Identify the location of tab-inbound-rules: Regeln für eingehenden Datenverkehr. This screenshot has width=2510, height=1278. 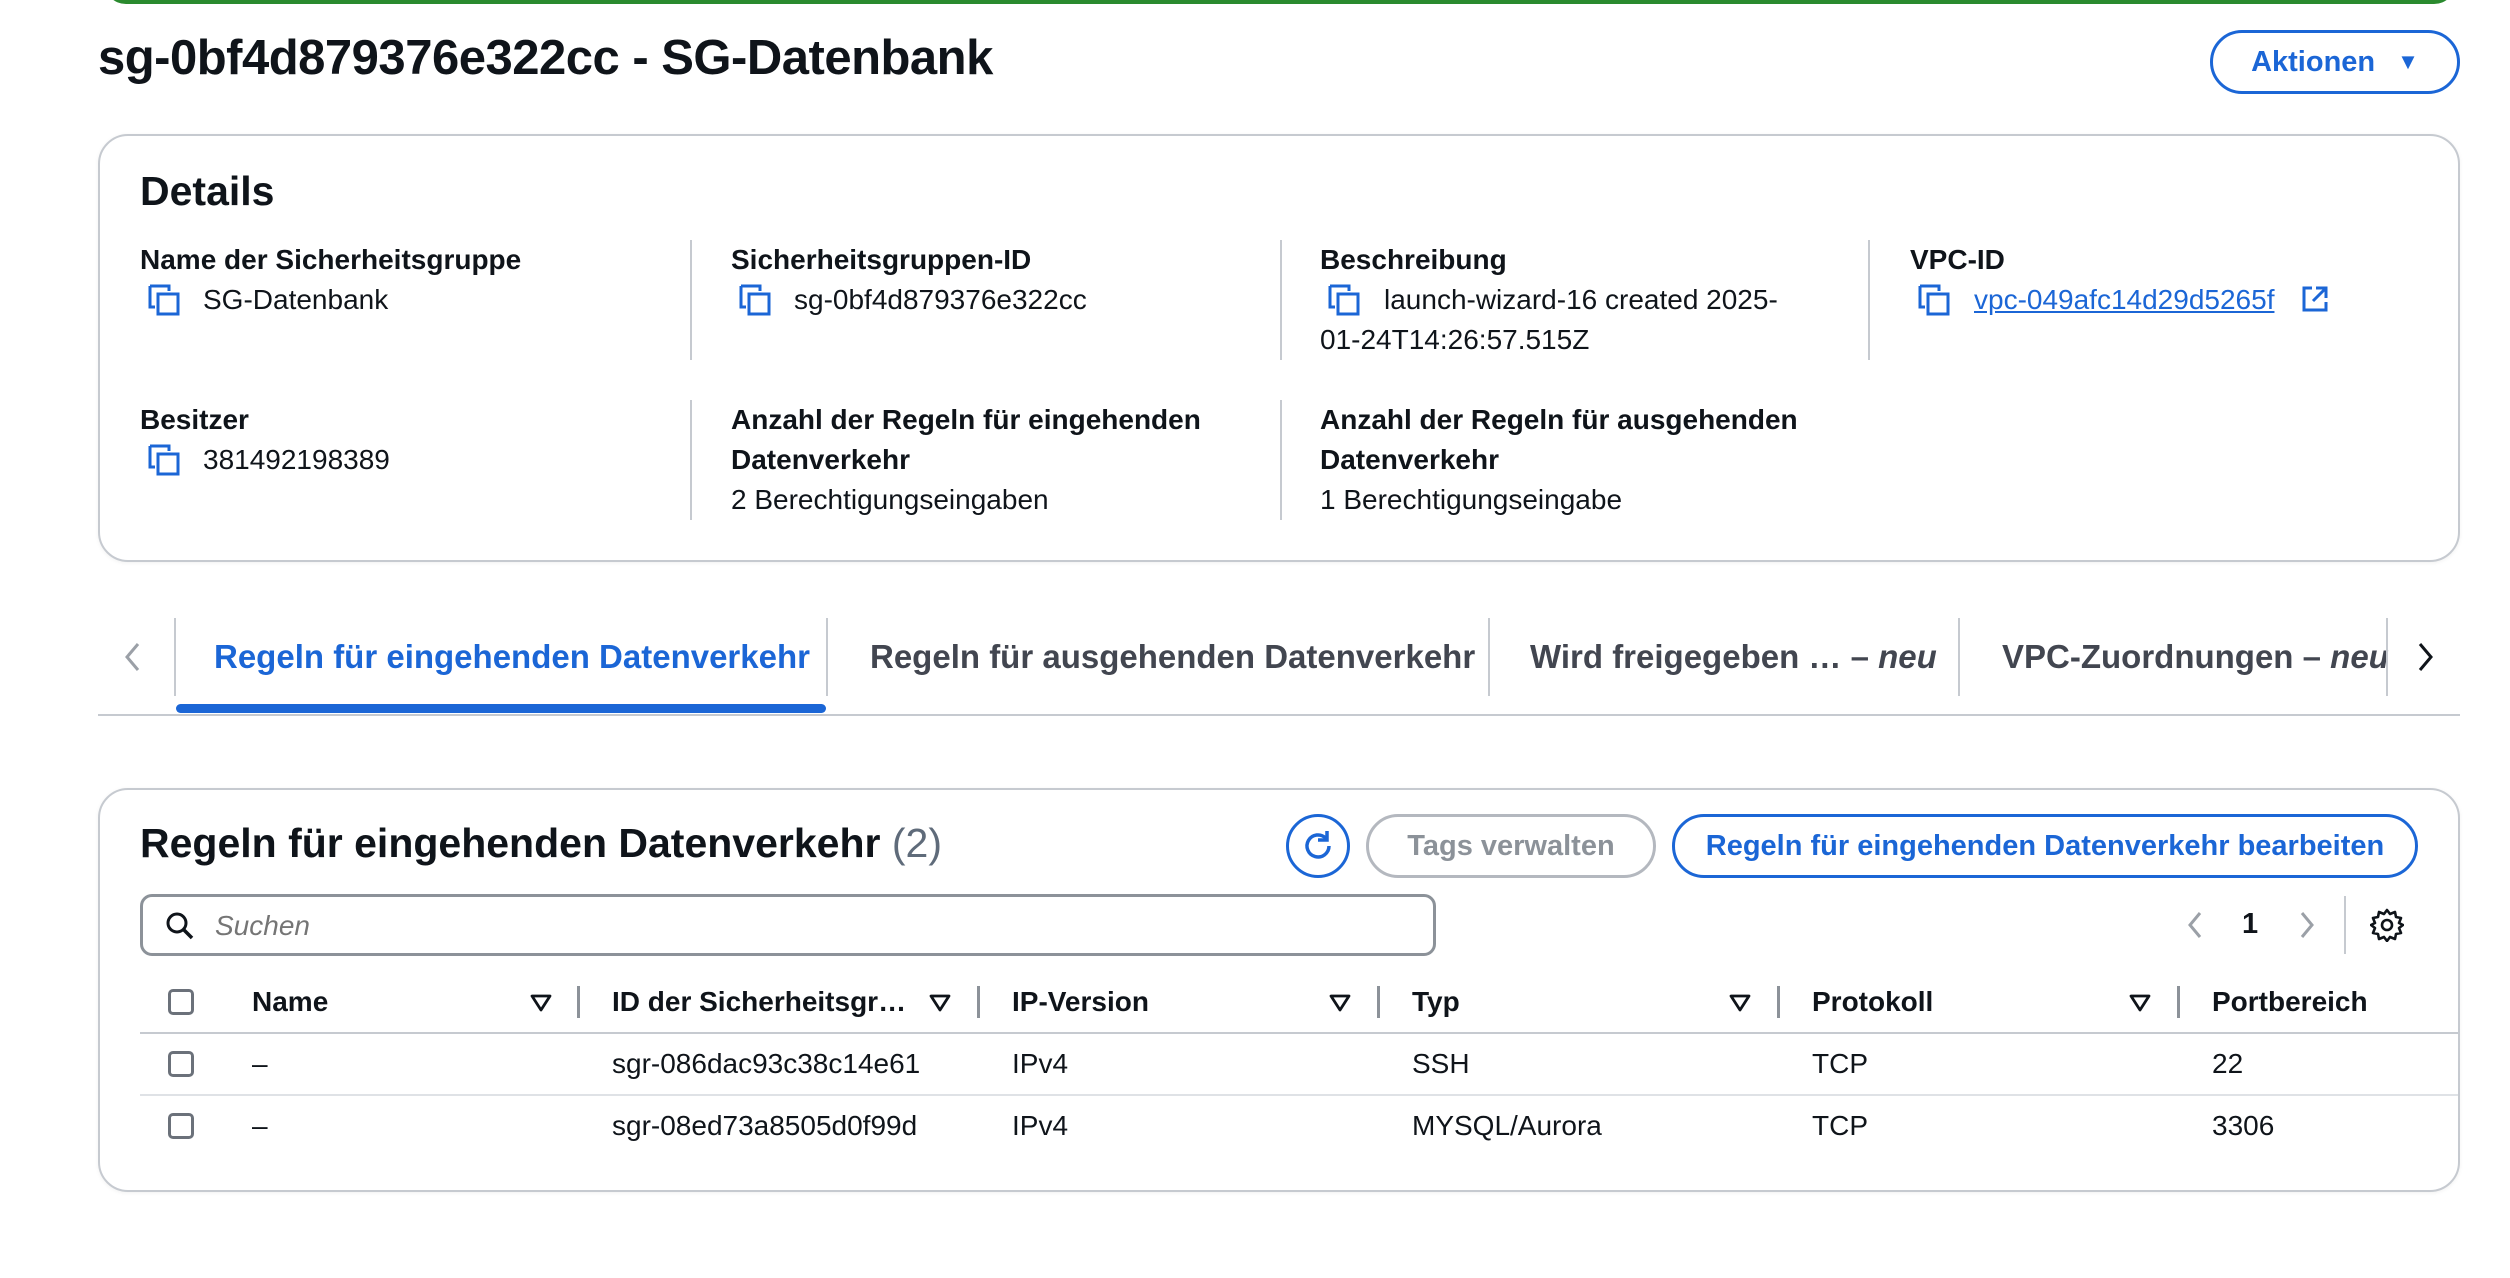
(512, 657).